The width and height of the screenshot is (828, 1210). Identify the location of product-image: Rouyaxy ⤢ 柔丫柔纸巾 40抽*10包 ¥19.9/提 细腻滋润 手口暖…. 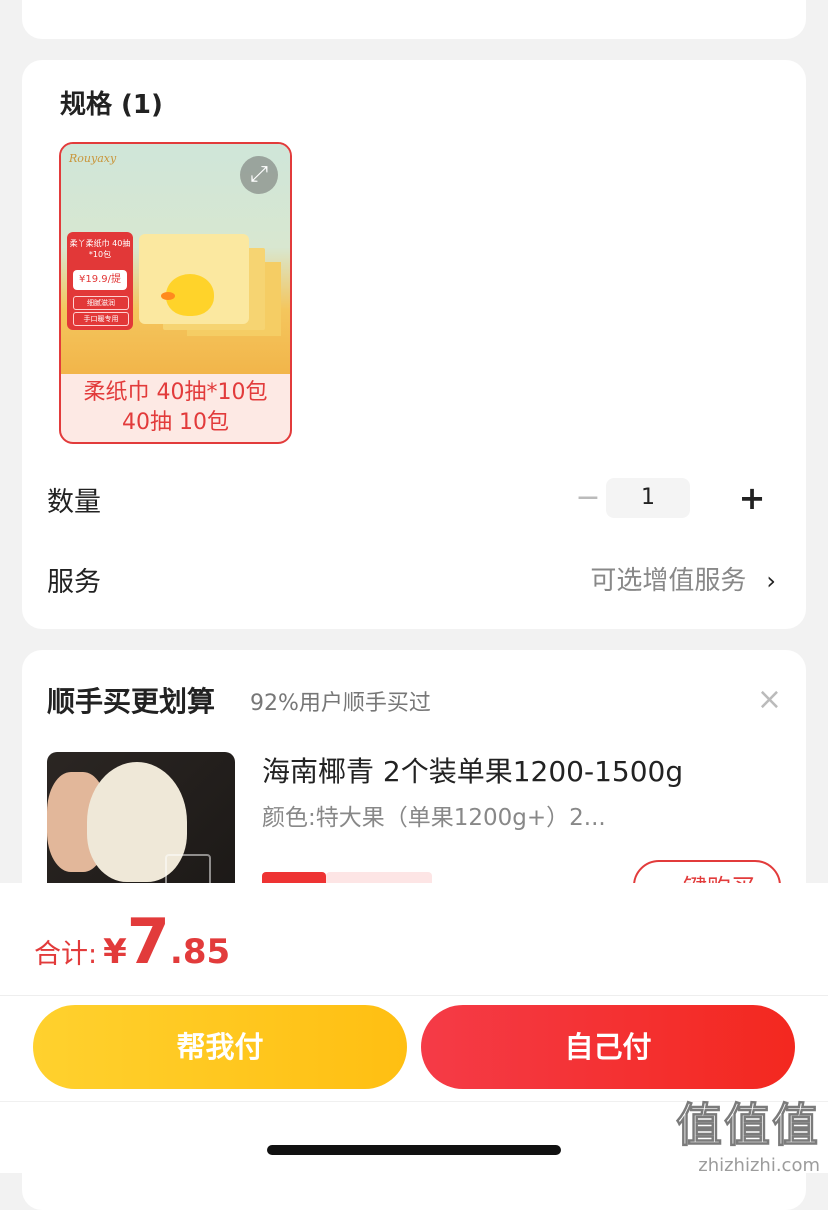
(175, 259).